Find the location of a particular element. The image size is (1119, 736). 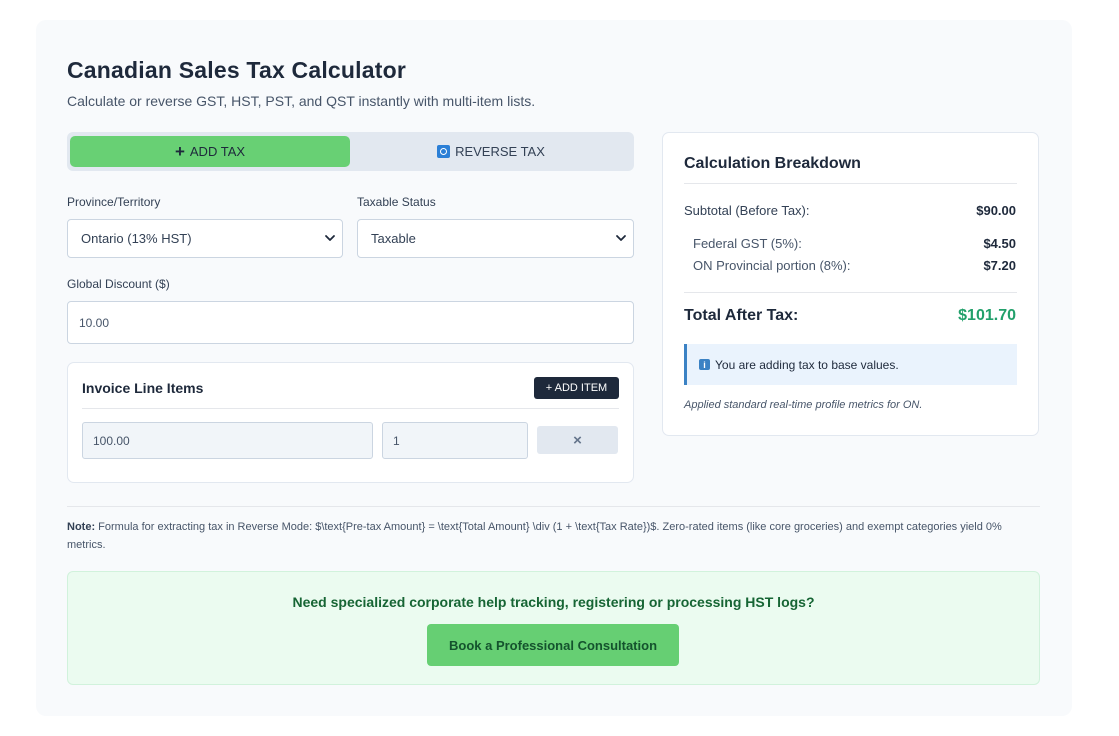

federal-gst-row: Federal GST (5%): $4.50 is located at coordinates (854, 243).